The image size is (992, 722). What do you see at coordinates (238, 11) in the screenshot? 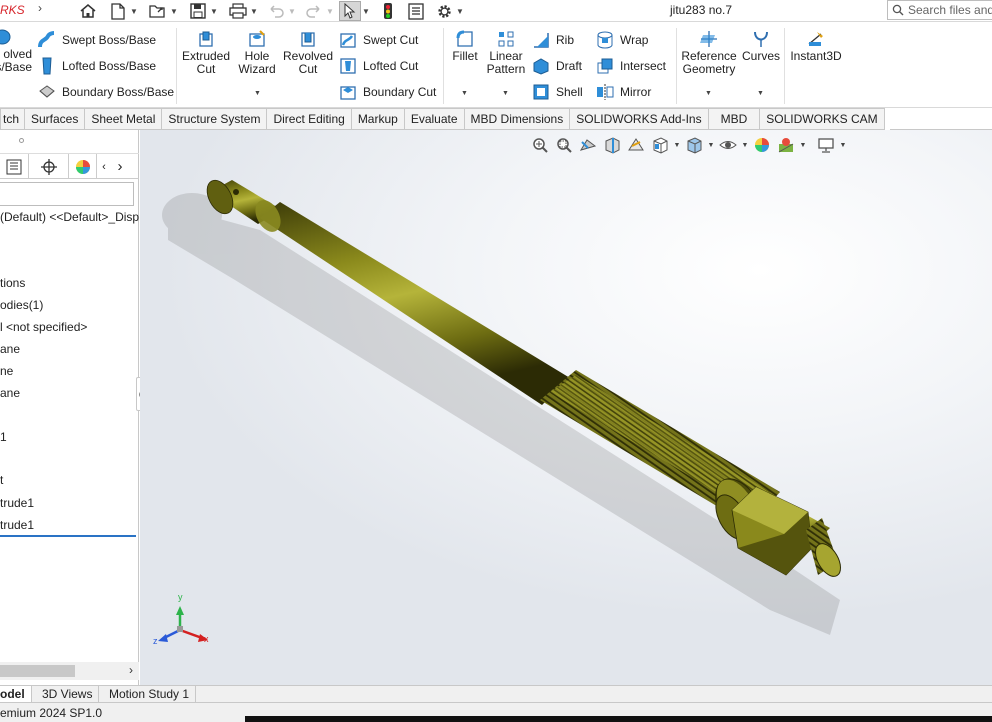
I see `print-icon` at bounding box center [238, 11].